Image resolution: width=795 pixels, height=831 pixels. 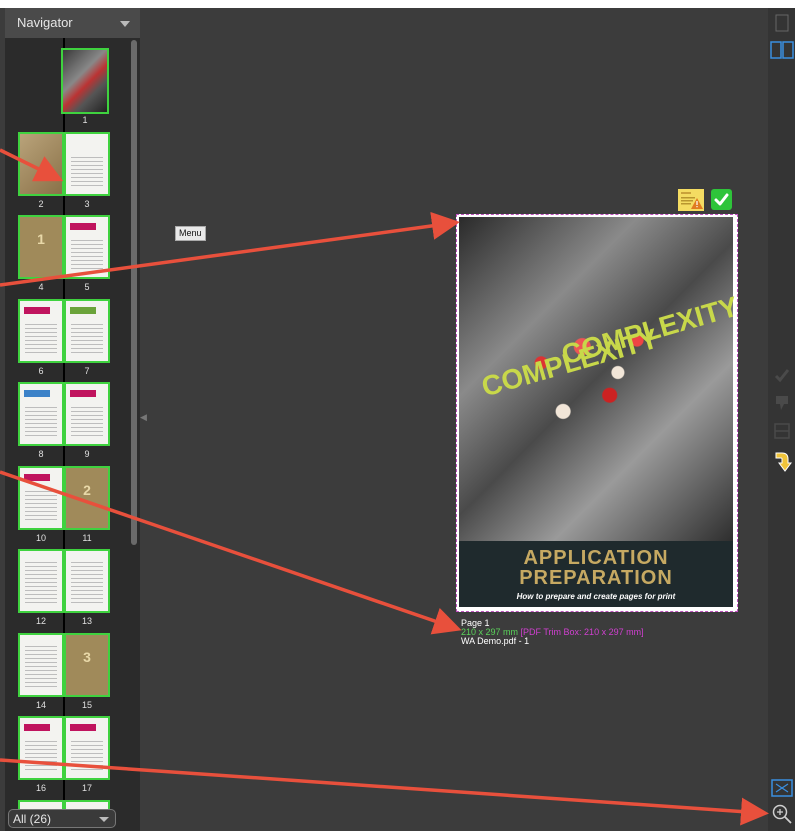 I want to click on page-number: 9, so click(x=87, y=454).